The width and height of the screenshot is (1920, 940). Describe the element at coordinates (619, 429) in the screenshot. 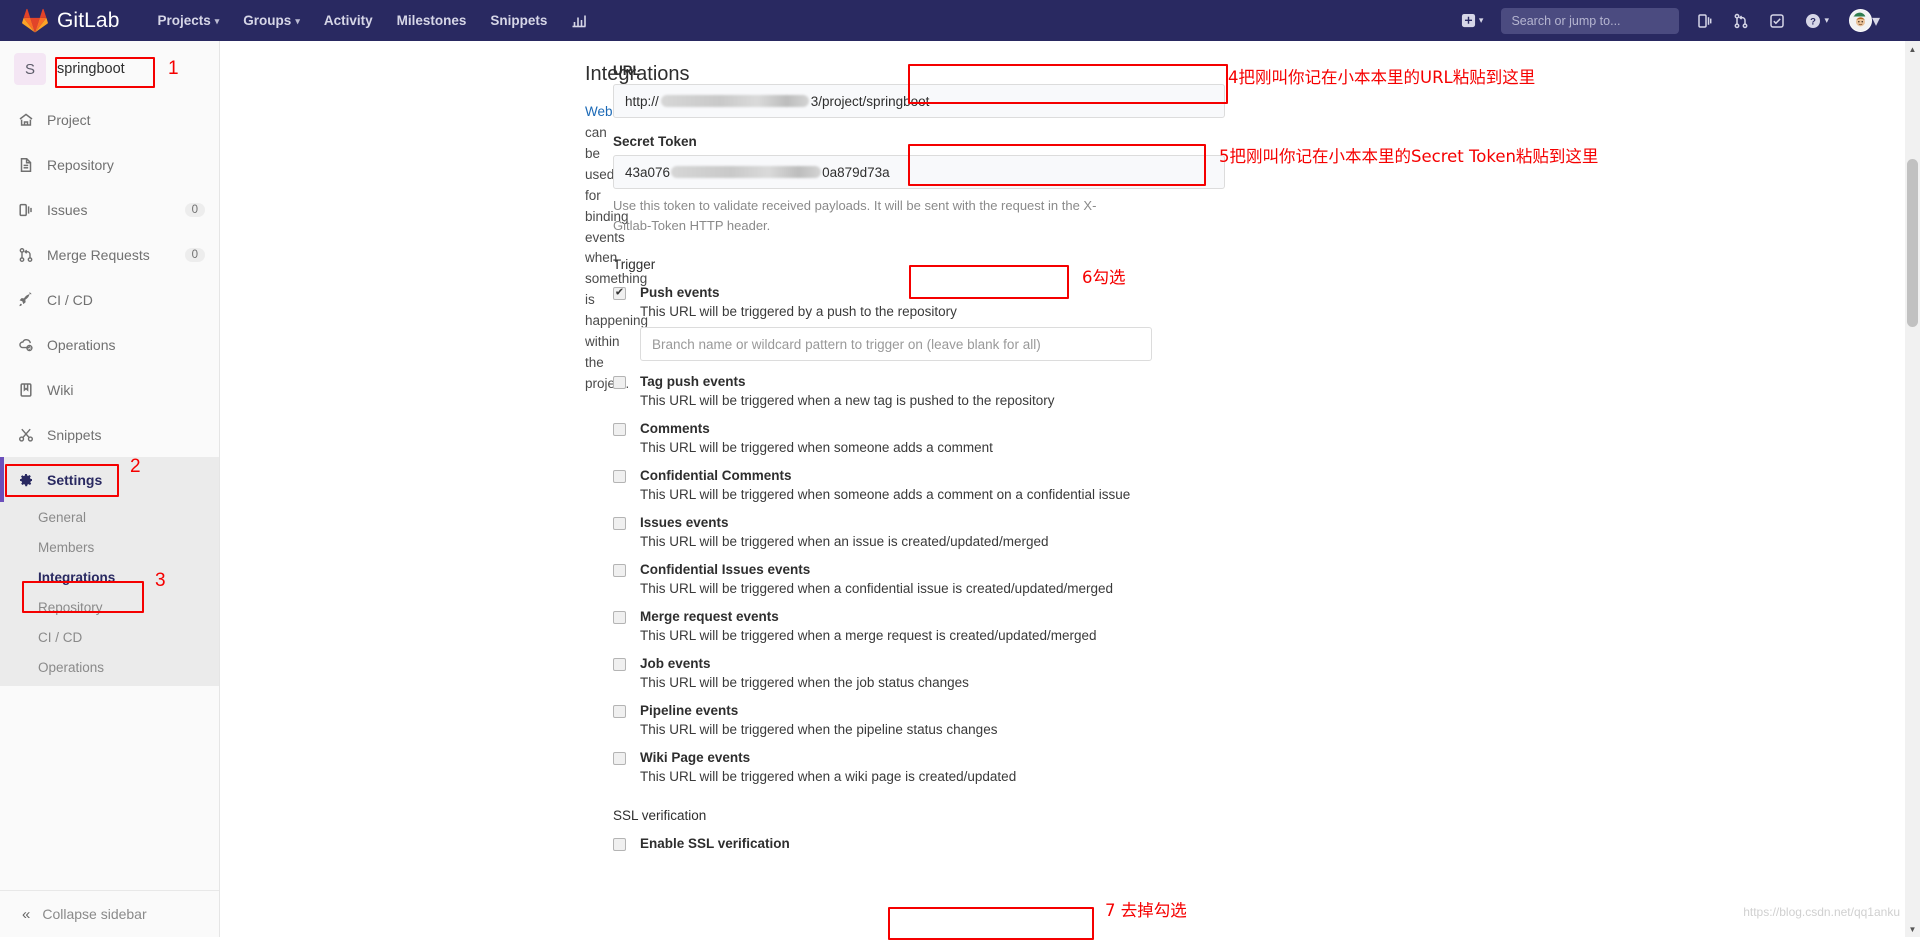

I see `comments-checkbox` at that location.